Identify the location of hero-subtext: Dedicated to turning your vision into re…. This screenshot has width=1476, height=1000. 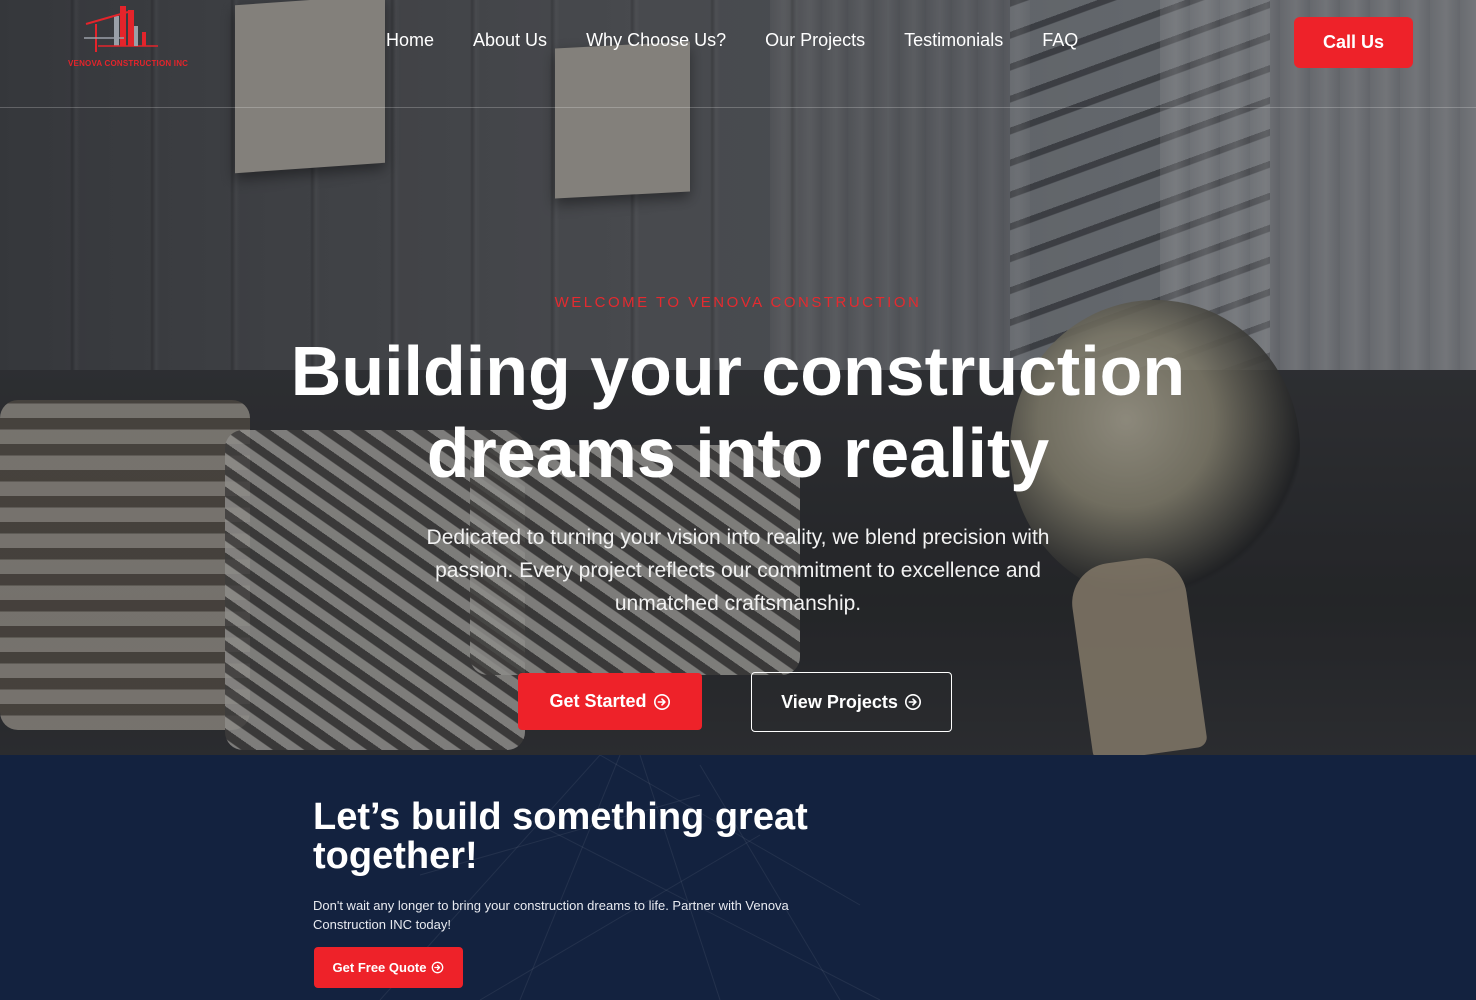
(738, 570).